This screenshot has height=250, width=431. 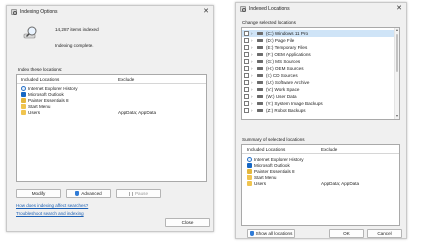 I want to click on tree-item-label: (Y:) System Image Backups, so click(x=294, y=103).